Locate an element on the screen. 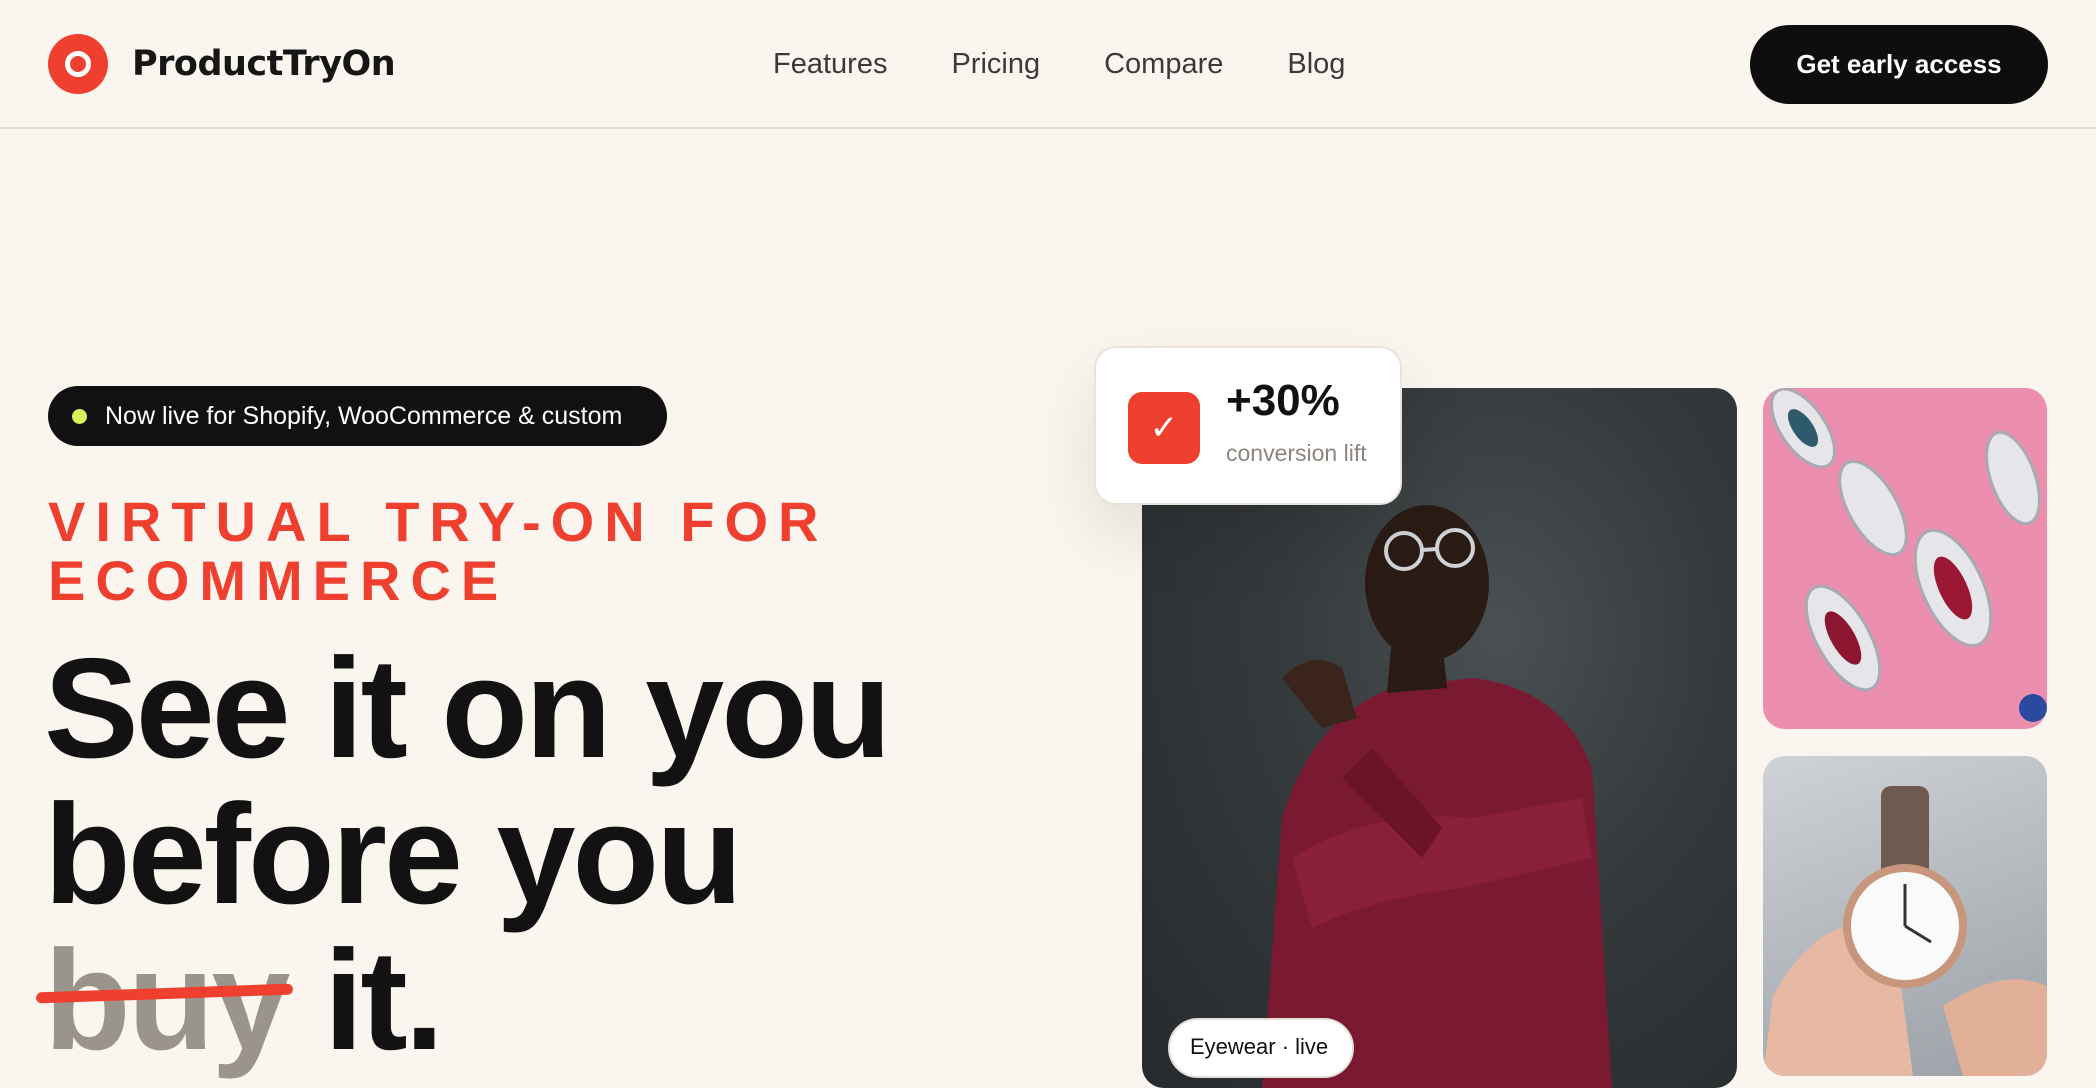 The image size is (2096, 1088). headline-highlight: you is located at coordinates (768, 708).